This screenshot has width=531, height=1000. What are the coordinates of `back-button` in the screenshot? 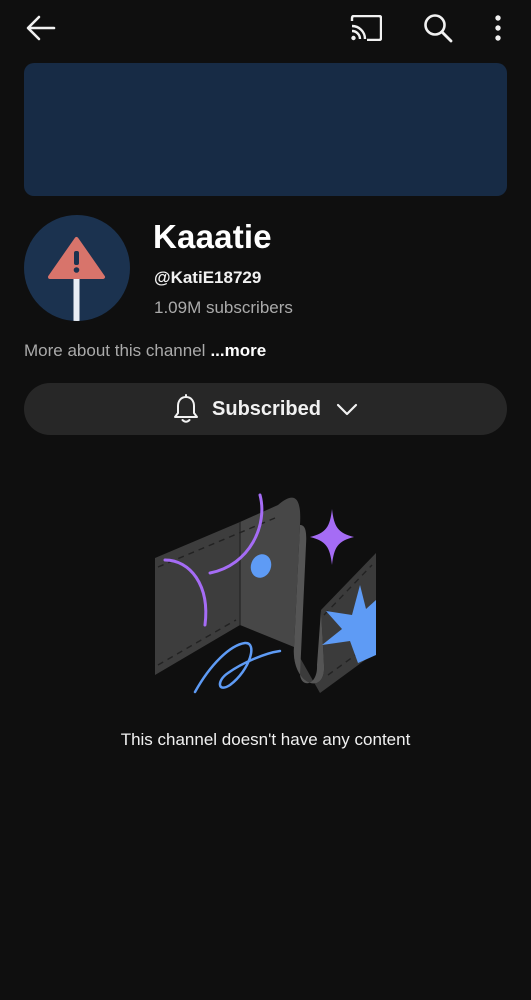 It's located at (41, 28).